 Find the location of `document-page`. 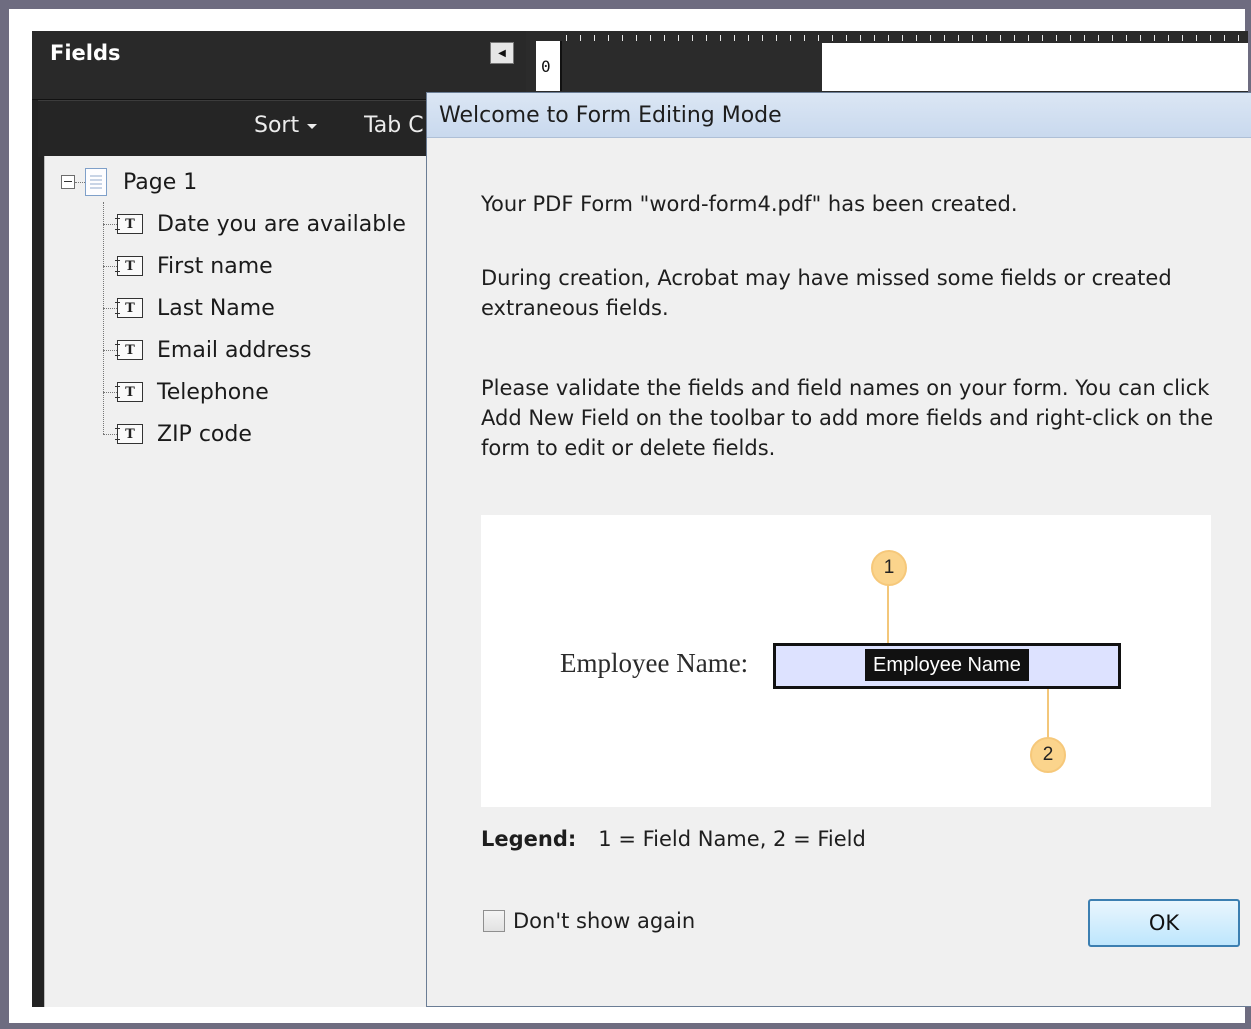

document-page is located at coordinates (1035, 67).